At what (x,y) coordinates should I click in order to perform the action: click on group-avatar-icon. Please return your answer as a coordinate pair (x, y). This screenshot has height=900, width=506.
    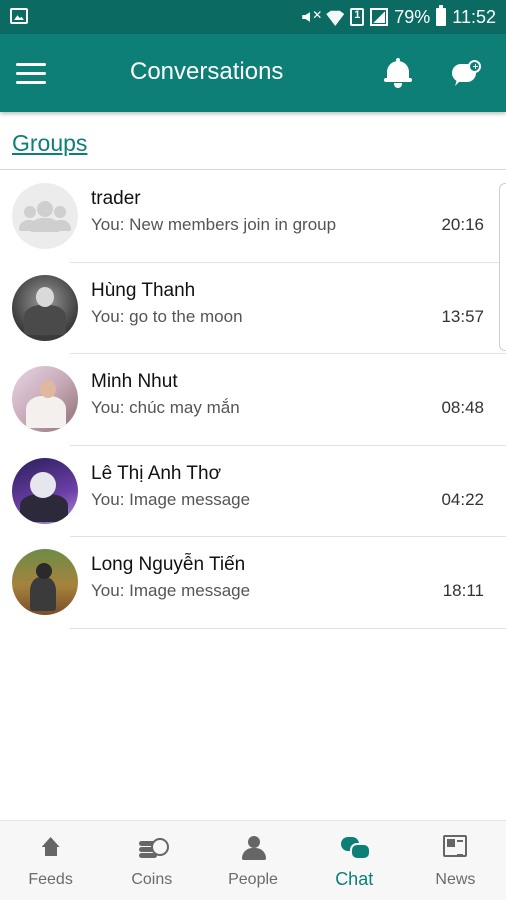
    Looking at the image, I should click on (45, 216).